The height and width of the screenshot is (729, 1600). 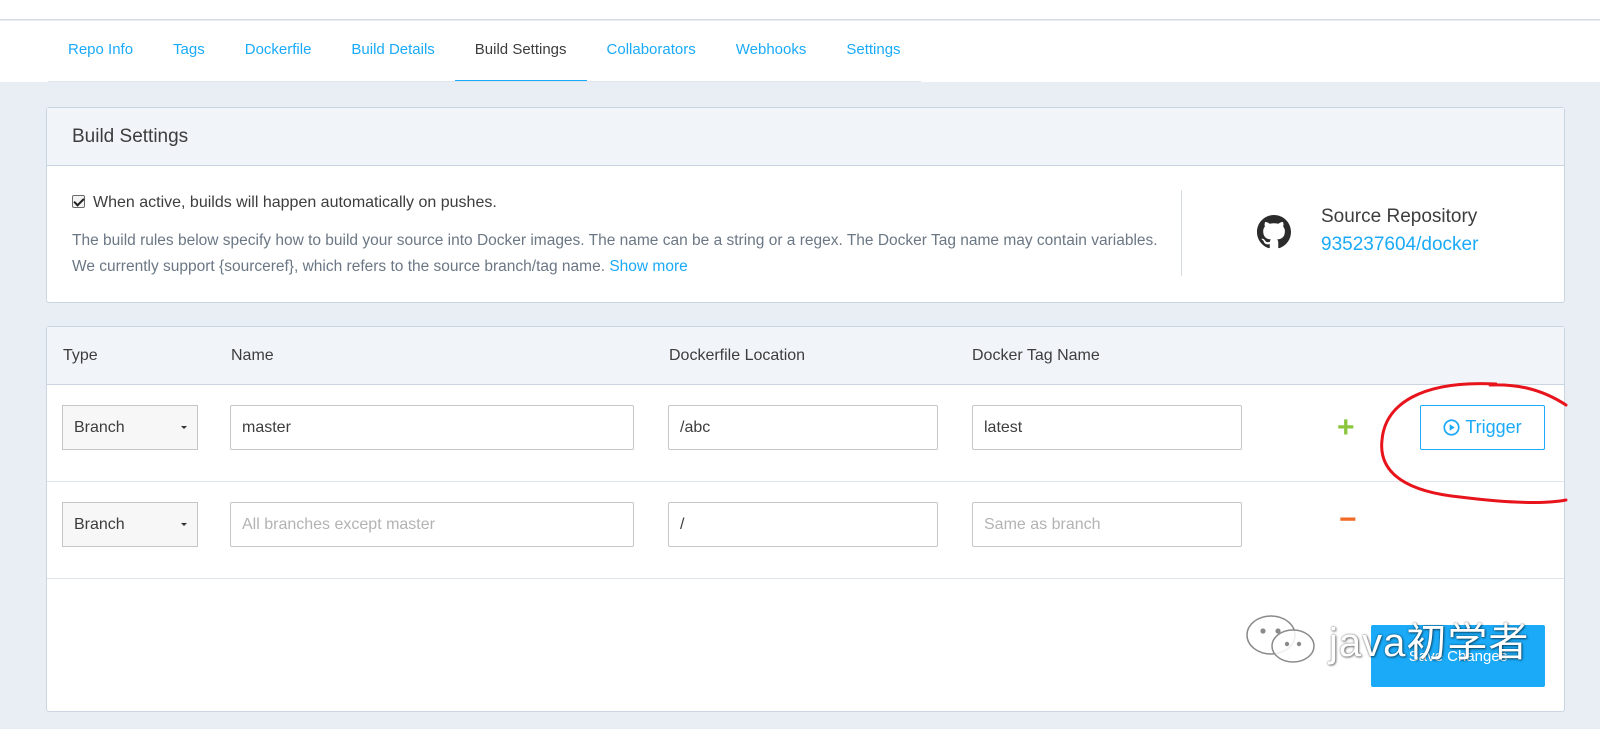 What do you see at coordinates (1348, 520) in the screenshot?
I see `remove-rule-button: −` at bounding box center [1348, 520].